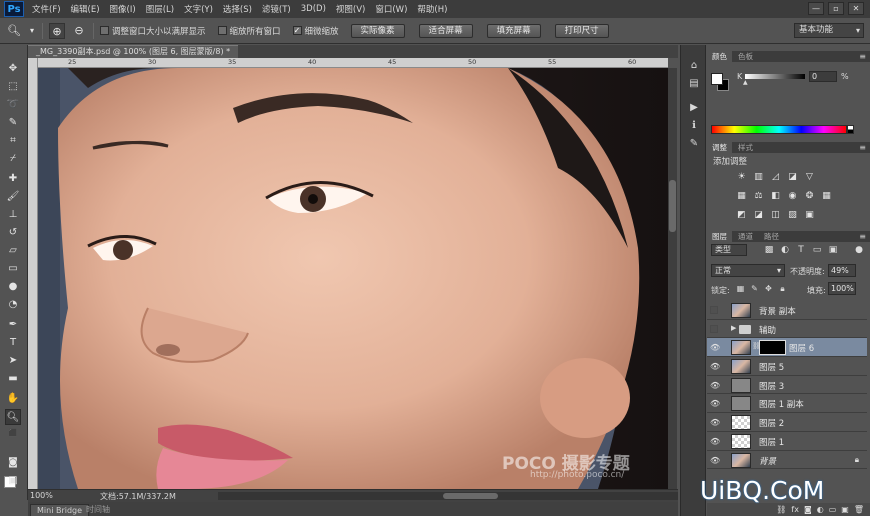  What do you see at coordinates (787, 422) in the screenshot?
I see `layer-row: 👁︎ 图层 2` at bounding box center [787, 422].